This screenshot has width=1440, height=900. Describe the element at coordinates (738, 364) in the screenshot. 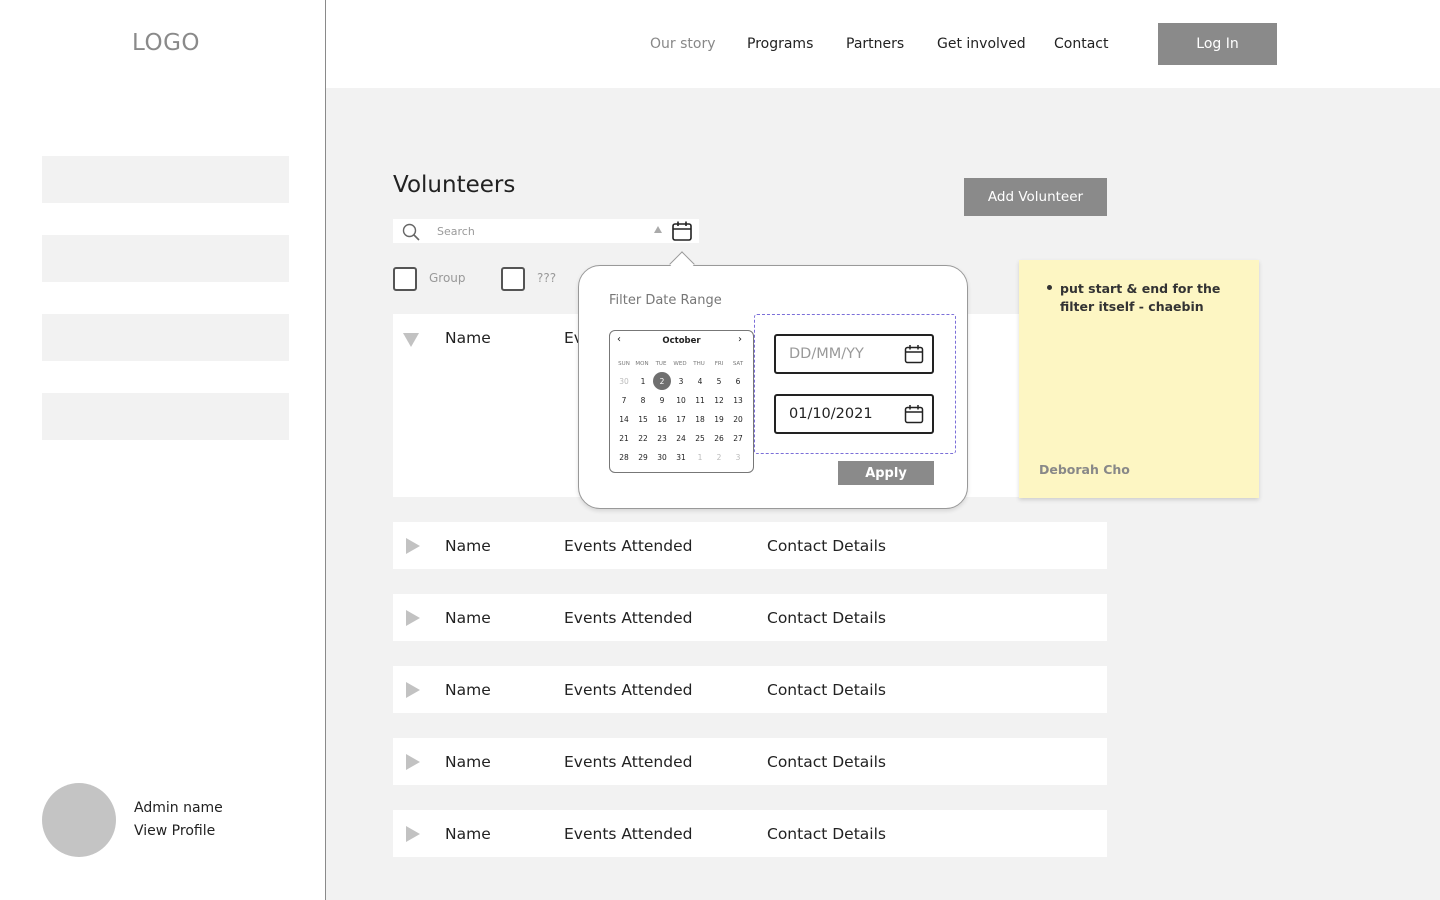

I see `weekday-label: SAT` at that location.